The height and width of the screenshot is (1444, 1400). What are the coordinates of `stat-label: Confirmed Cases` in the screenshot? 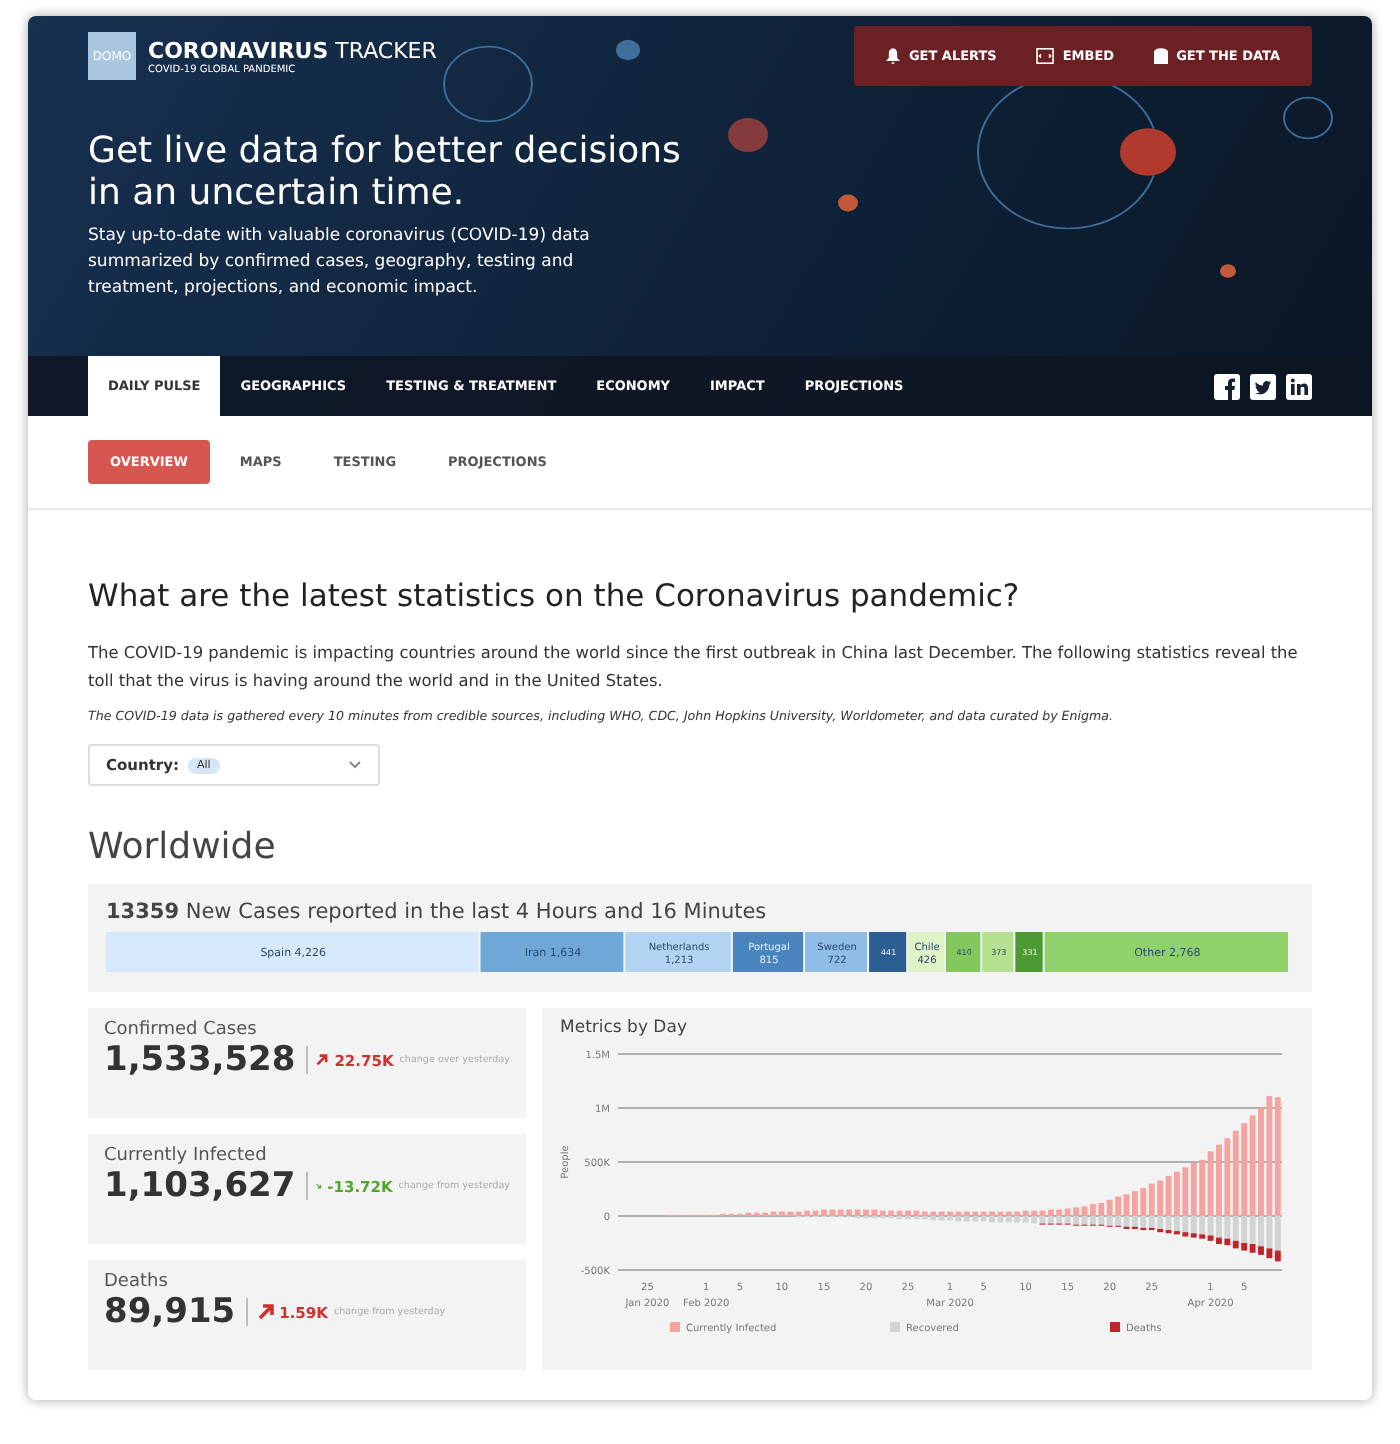 It's located at (181, 1030).